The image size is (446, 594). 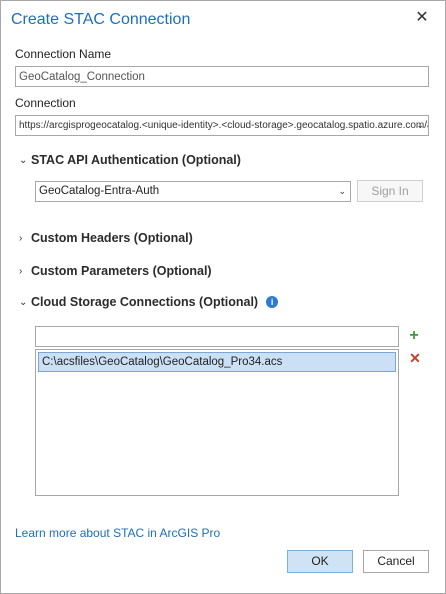 I want to click on section-custom-parameters: › Custom Parameters (Optional), so click(x=115, y=271).